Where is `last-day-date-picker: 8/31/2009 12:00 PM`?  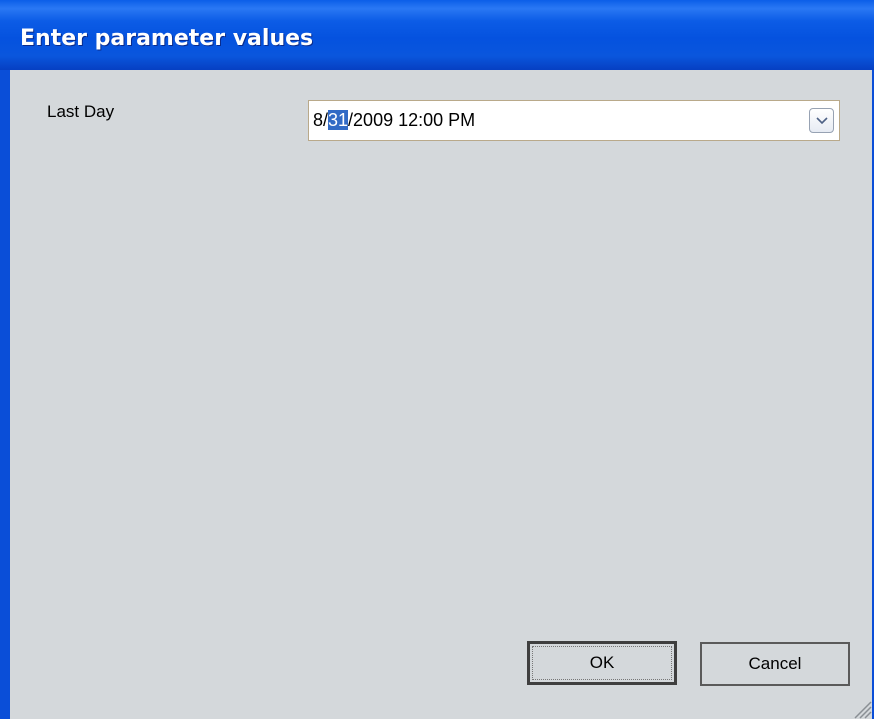 last-day-date-picker: 8/31/2009 12:00 PM is located at coordinates (574, 120).